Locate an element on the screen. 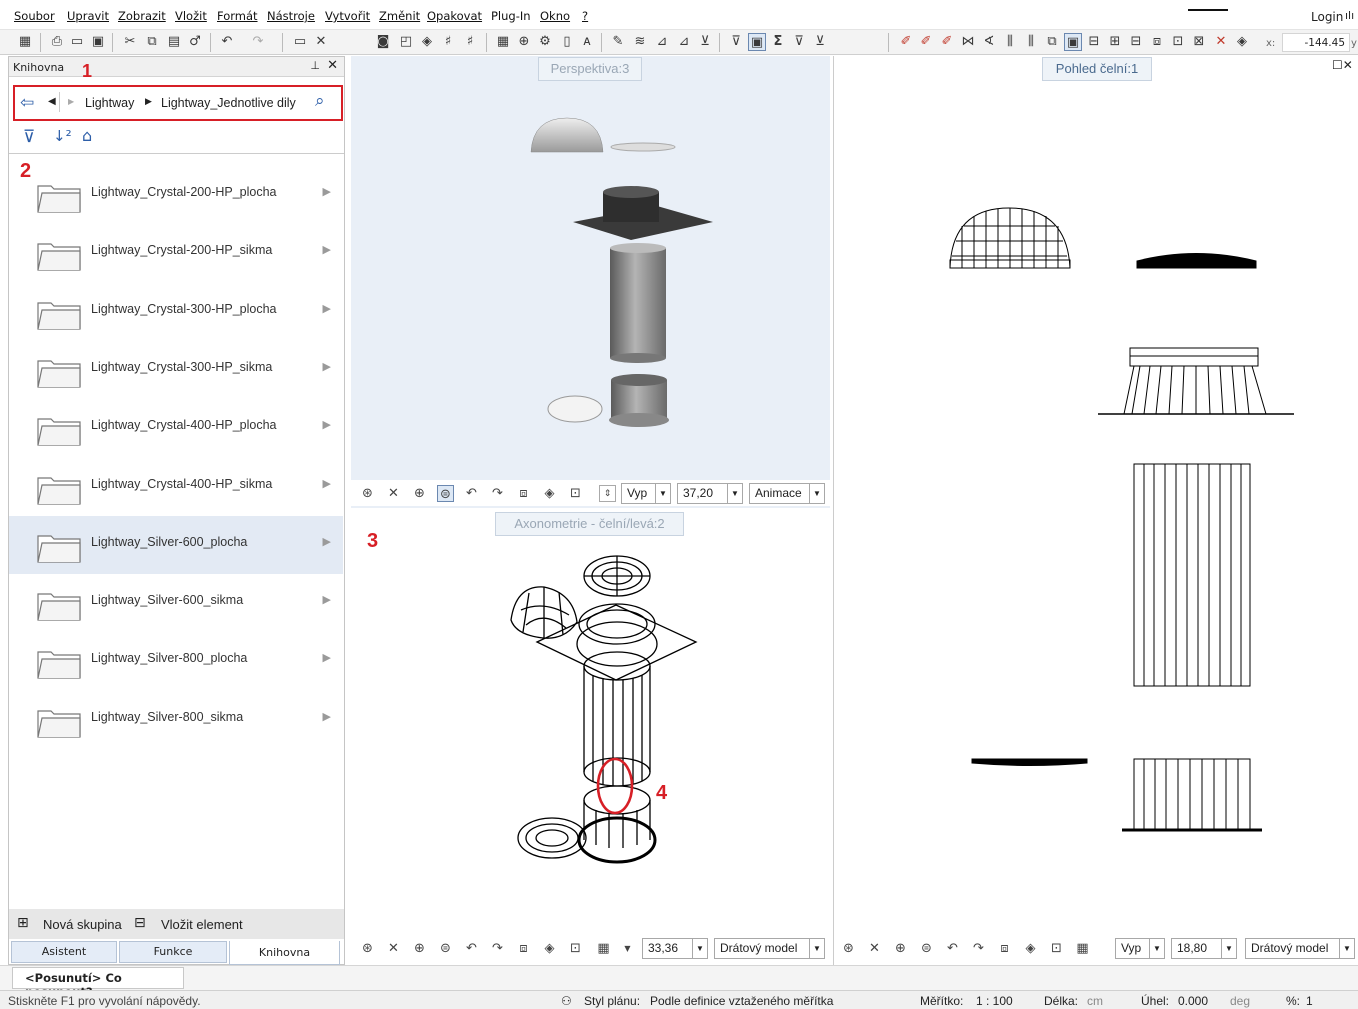 Image resolution: width=1358 pixels, height=1009 pixels. length-unit: cm is located at coordinates (1095, 1001).